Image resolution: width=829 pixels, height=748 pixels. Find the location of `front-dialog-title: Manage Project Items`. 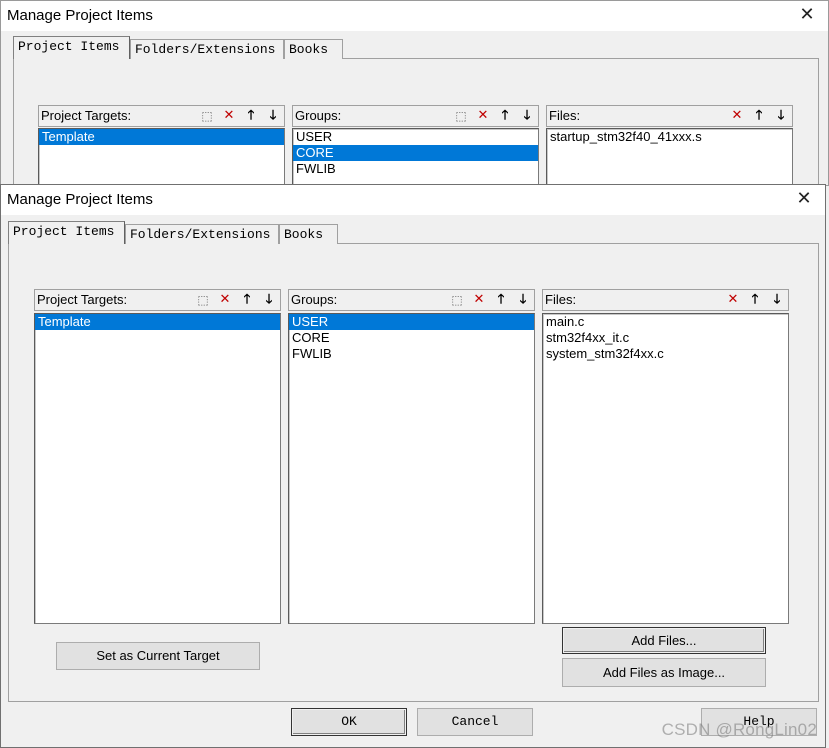

front-dialog-title: Manage Project Items is located at coordinates (80, 199).